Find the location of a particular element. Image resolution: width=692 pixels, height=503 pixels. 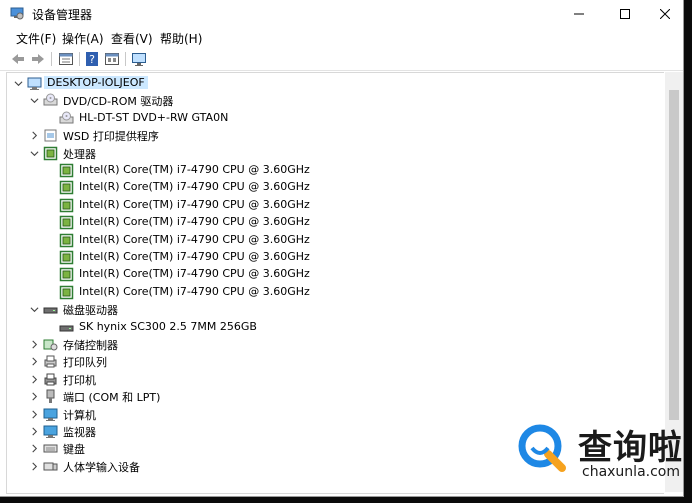

properties-button is located at coordinates (66, 59).